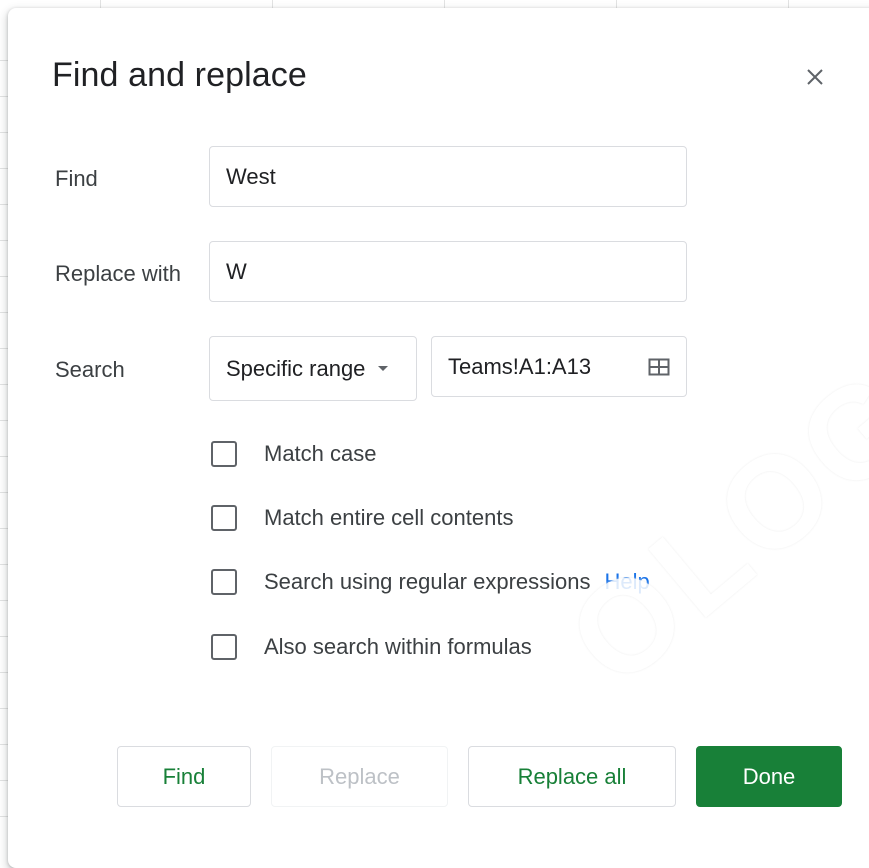 This screenshot has width=869, height=868. I want to click on replace-input, so click(448, 271).